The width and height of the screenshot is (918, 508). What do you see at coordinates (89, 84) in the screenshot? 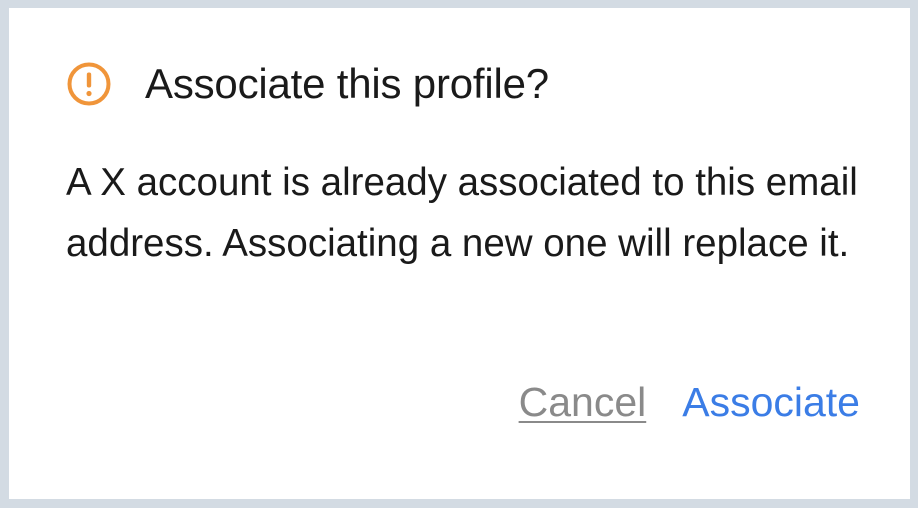
I see `warning-circle-icon` at bounding box center [89, 84].